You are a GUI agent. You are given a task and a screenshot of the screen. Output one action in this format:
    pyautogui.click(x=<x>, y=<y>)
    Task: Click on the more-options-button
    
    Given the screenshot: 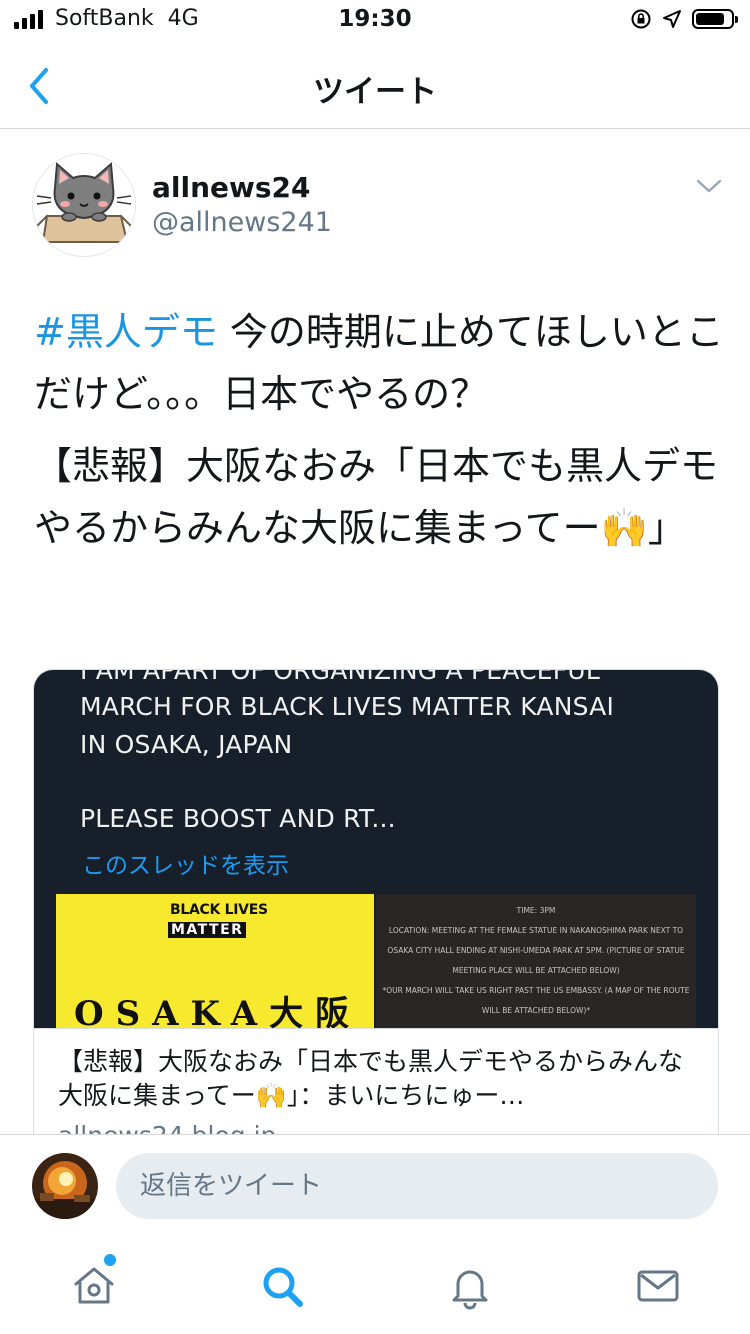 What is the action you would take?
    pyautogui.click(x=709, y=186)
    